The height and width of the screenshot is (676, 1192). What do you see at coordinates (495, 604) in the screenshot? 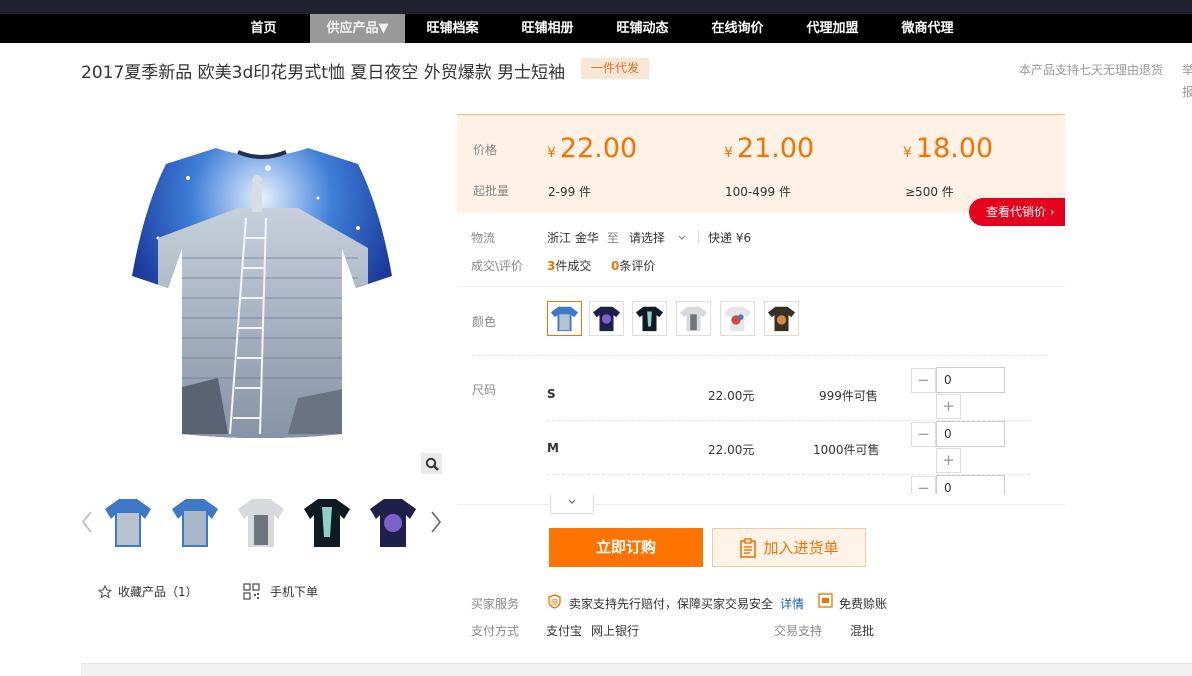
I see `buyer-service-label: 买家服务` at bounding box center [495, 604].